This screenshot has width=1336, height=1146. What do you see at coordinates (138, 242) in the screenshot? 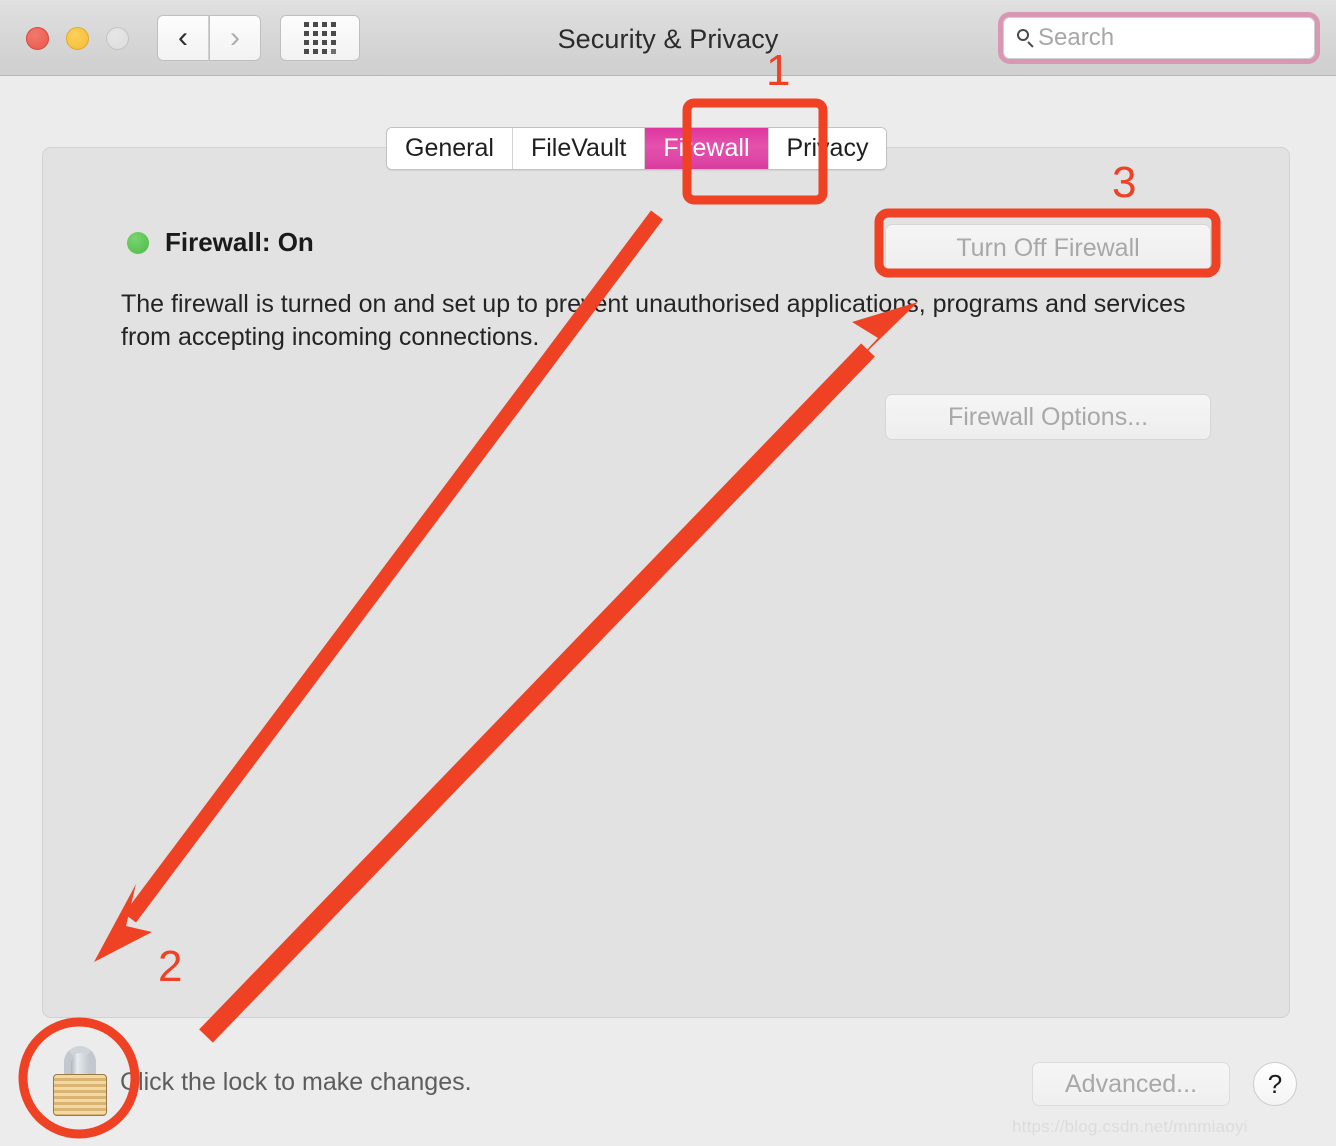
I see `status-indicator-dot` at bounding box center [138, 242].